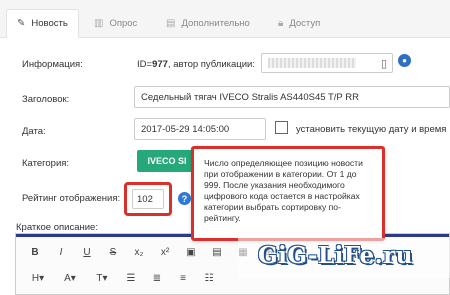  Describe the element at coordinates (183, 278) in the screenshot. I see `align-icon: ≡` at that location.